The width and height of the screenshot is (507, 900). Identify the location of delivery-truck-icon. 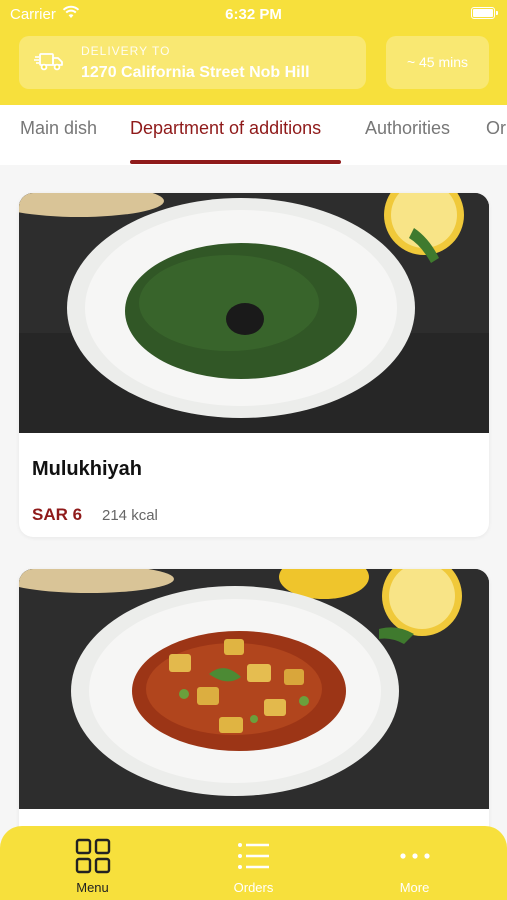
(48, 62).